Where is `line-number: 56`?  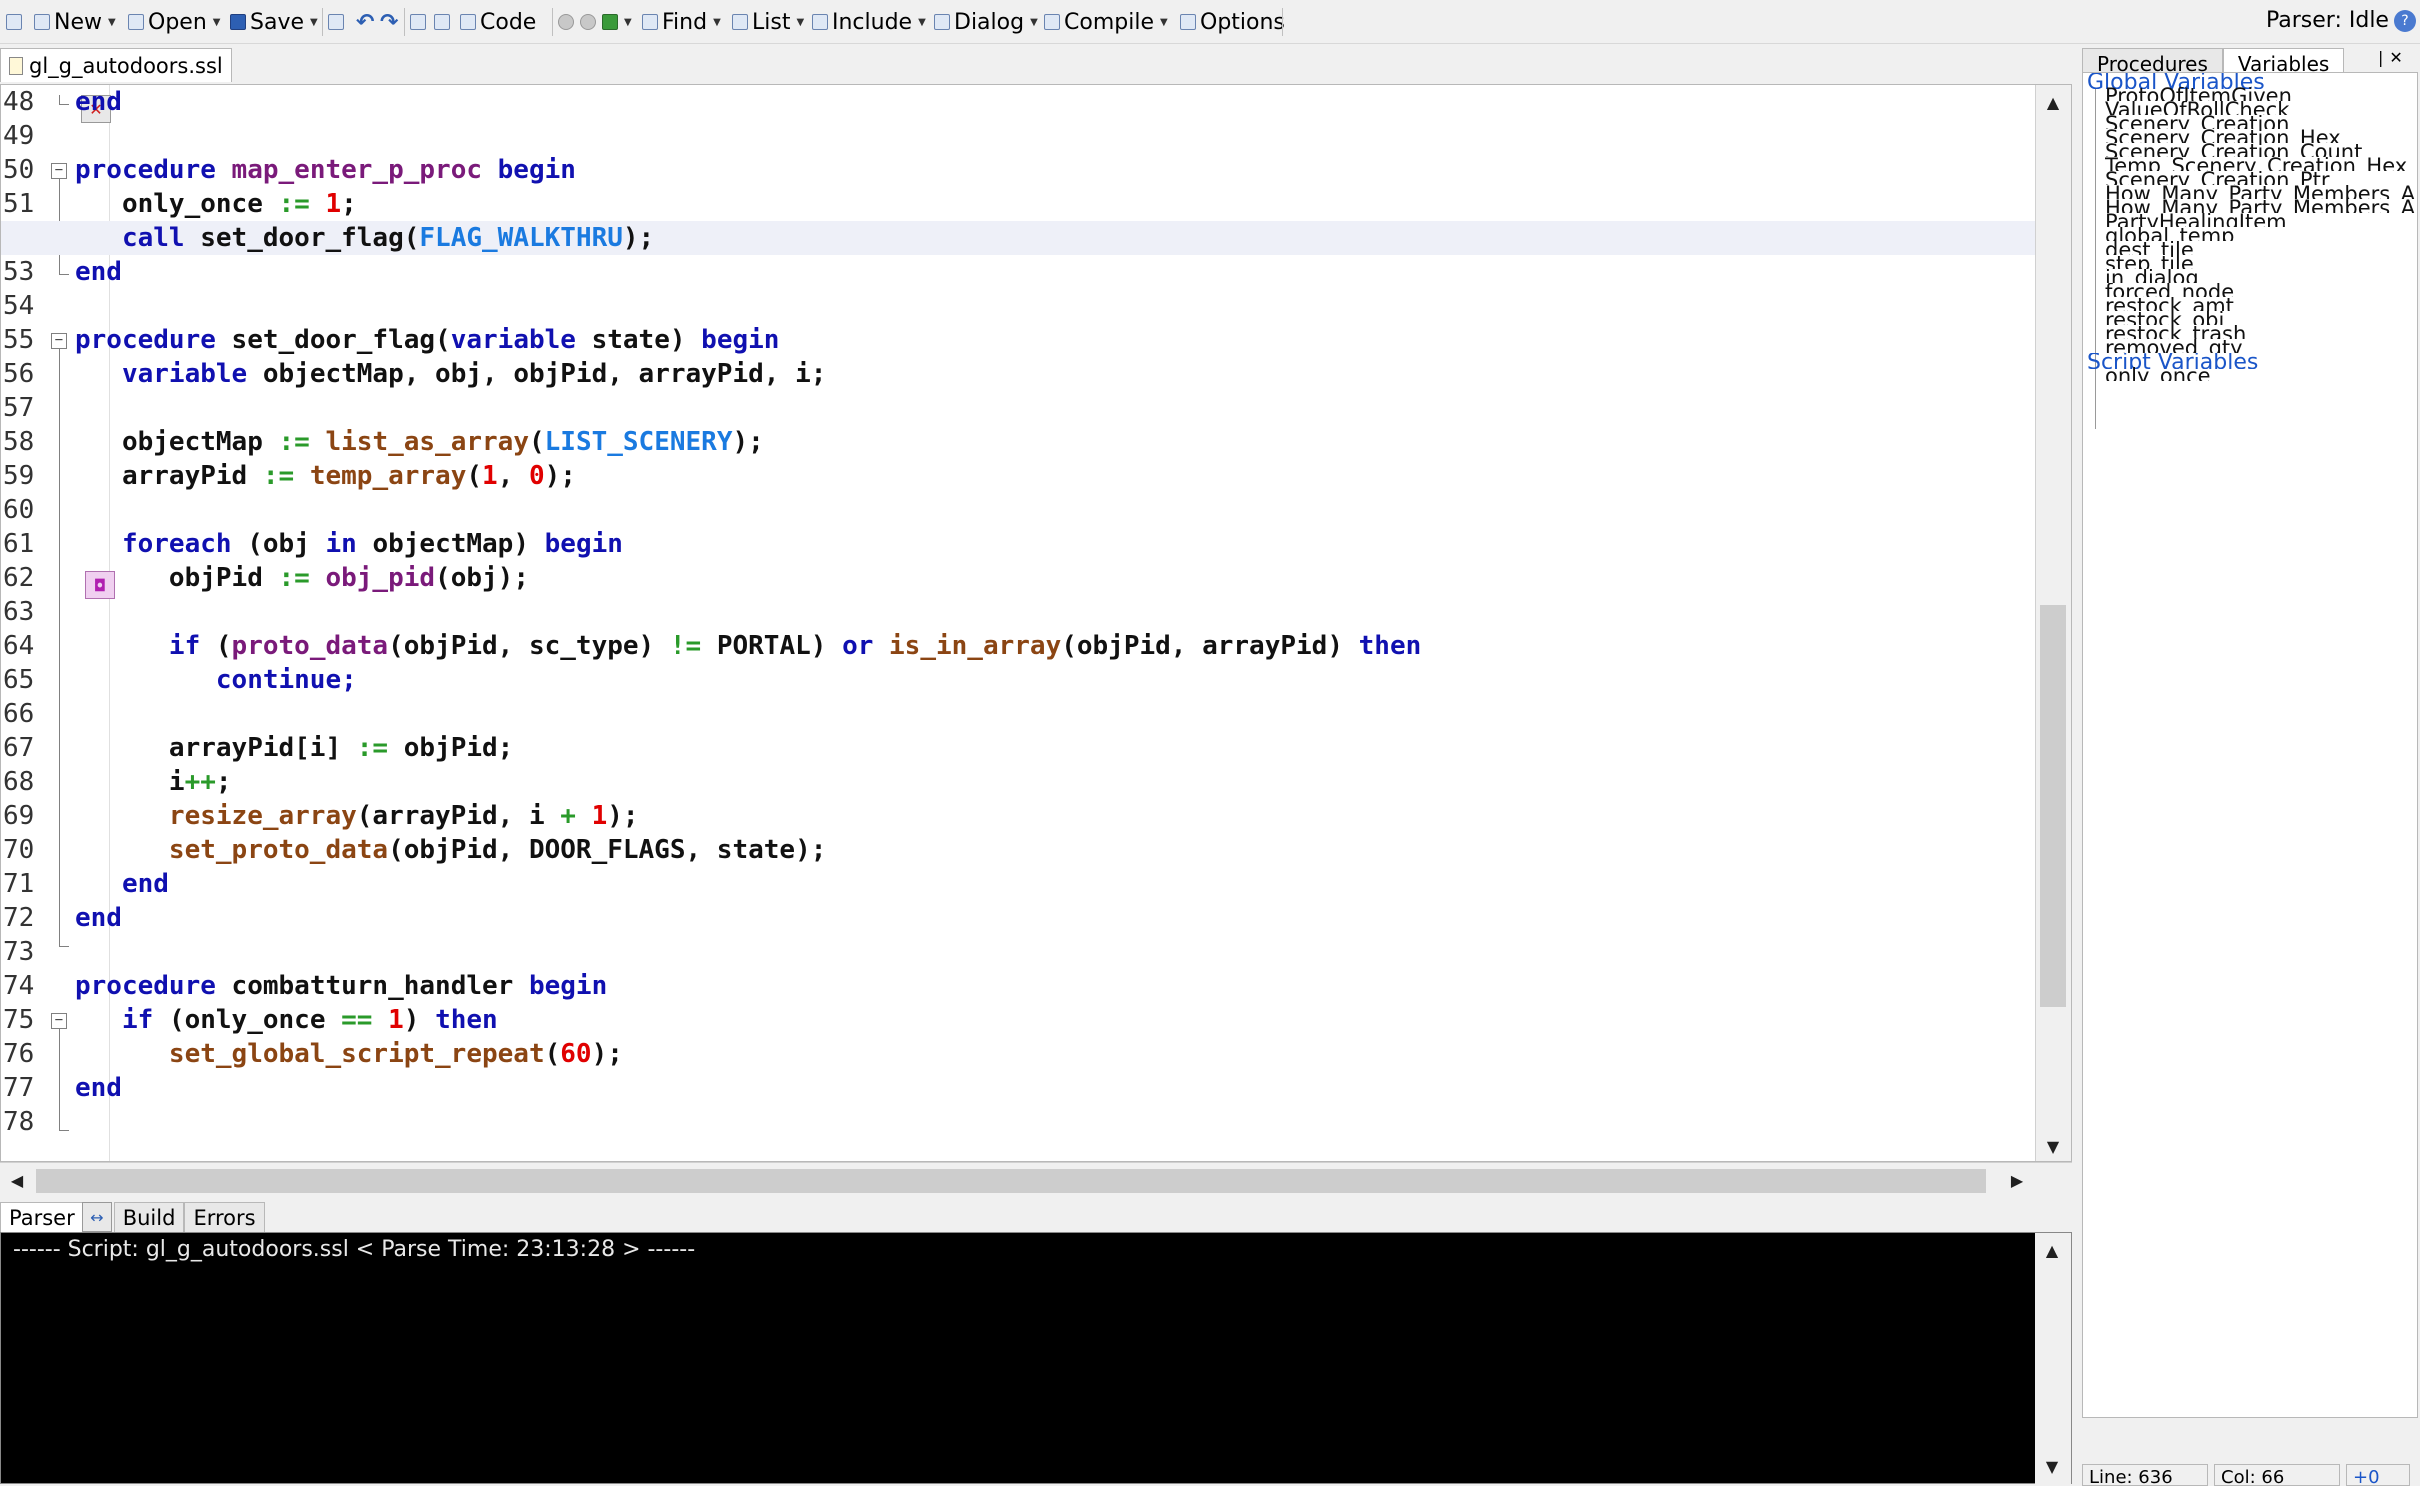
line-number: 56 is located at coordinates (19, 374).